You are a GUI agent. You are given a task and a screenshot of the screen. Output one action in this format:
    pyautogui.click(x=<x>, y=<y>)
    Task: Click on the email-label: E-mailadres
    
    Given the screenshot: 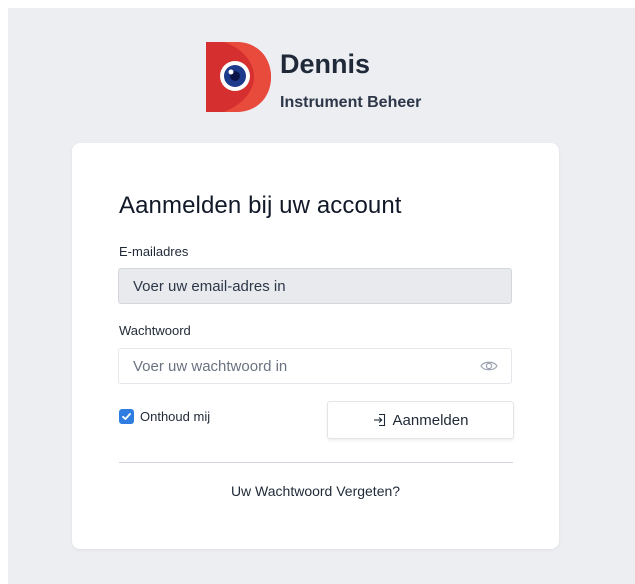 What is the action you would take?
    pyautogui.click(x=154, y=251)
    